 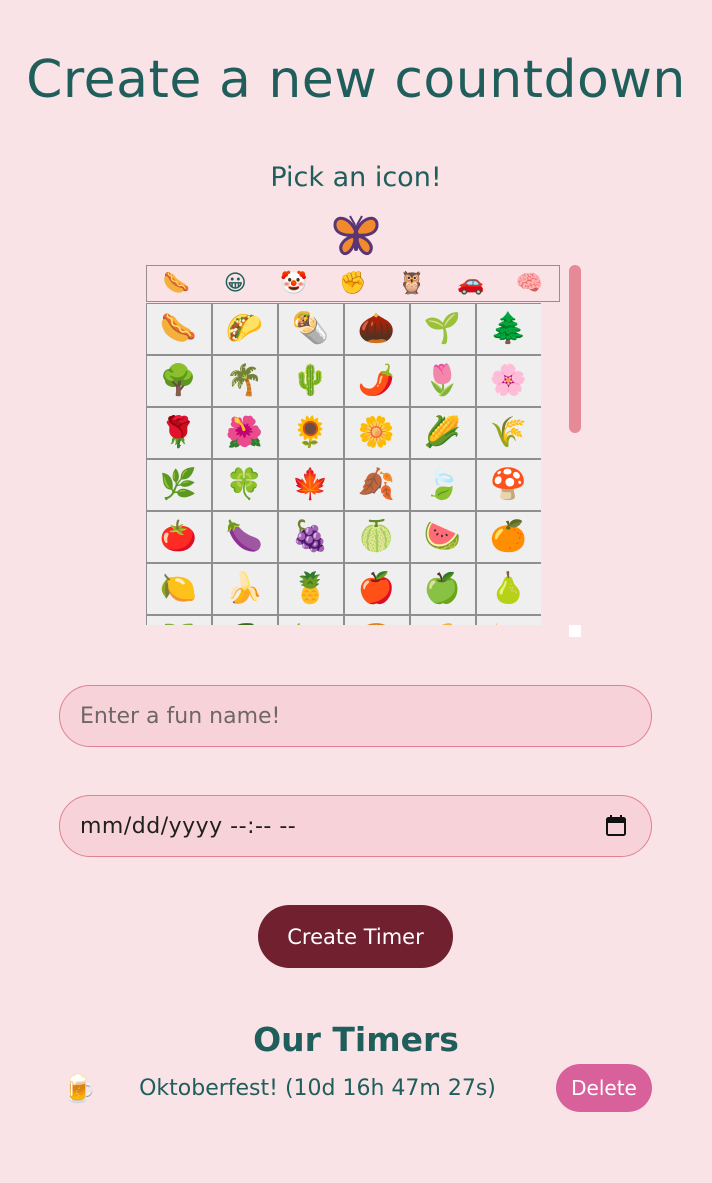 I want to click on date-placeholder-text: mm/dd/yyyy --:-- --, so click(x=188, y=826).